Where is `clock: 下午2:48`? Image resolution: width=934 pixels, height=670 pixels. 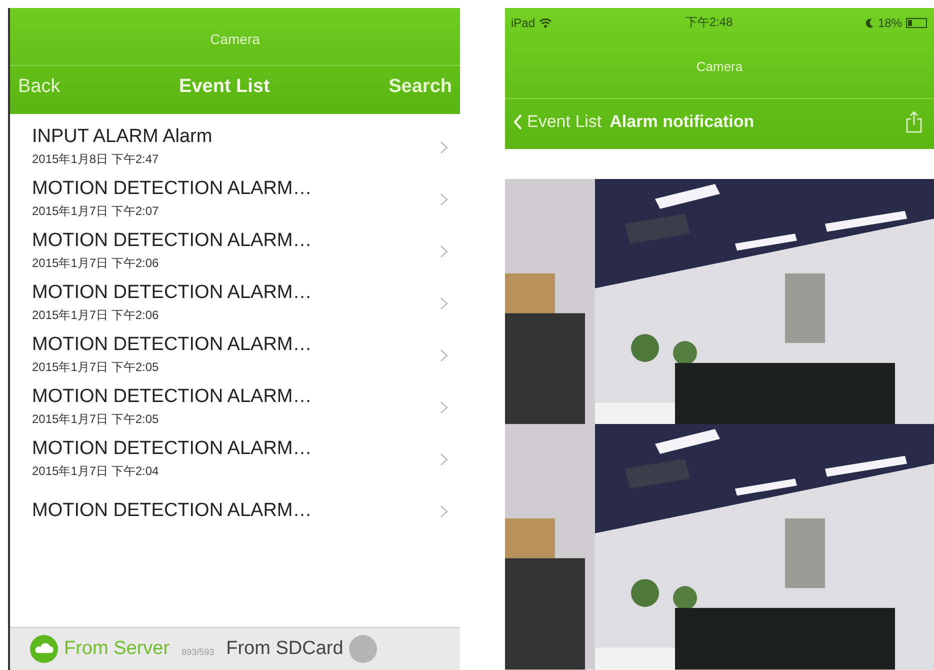 clock: 下午2:48 is located at coordinates (709, 22).